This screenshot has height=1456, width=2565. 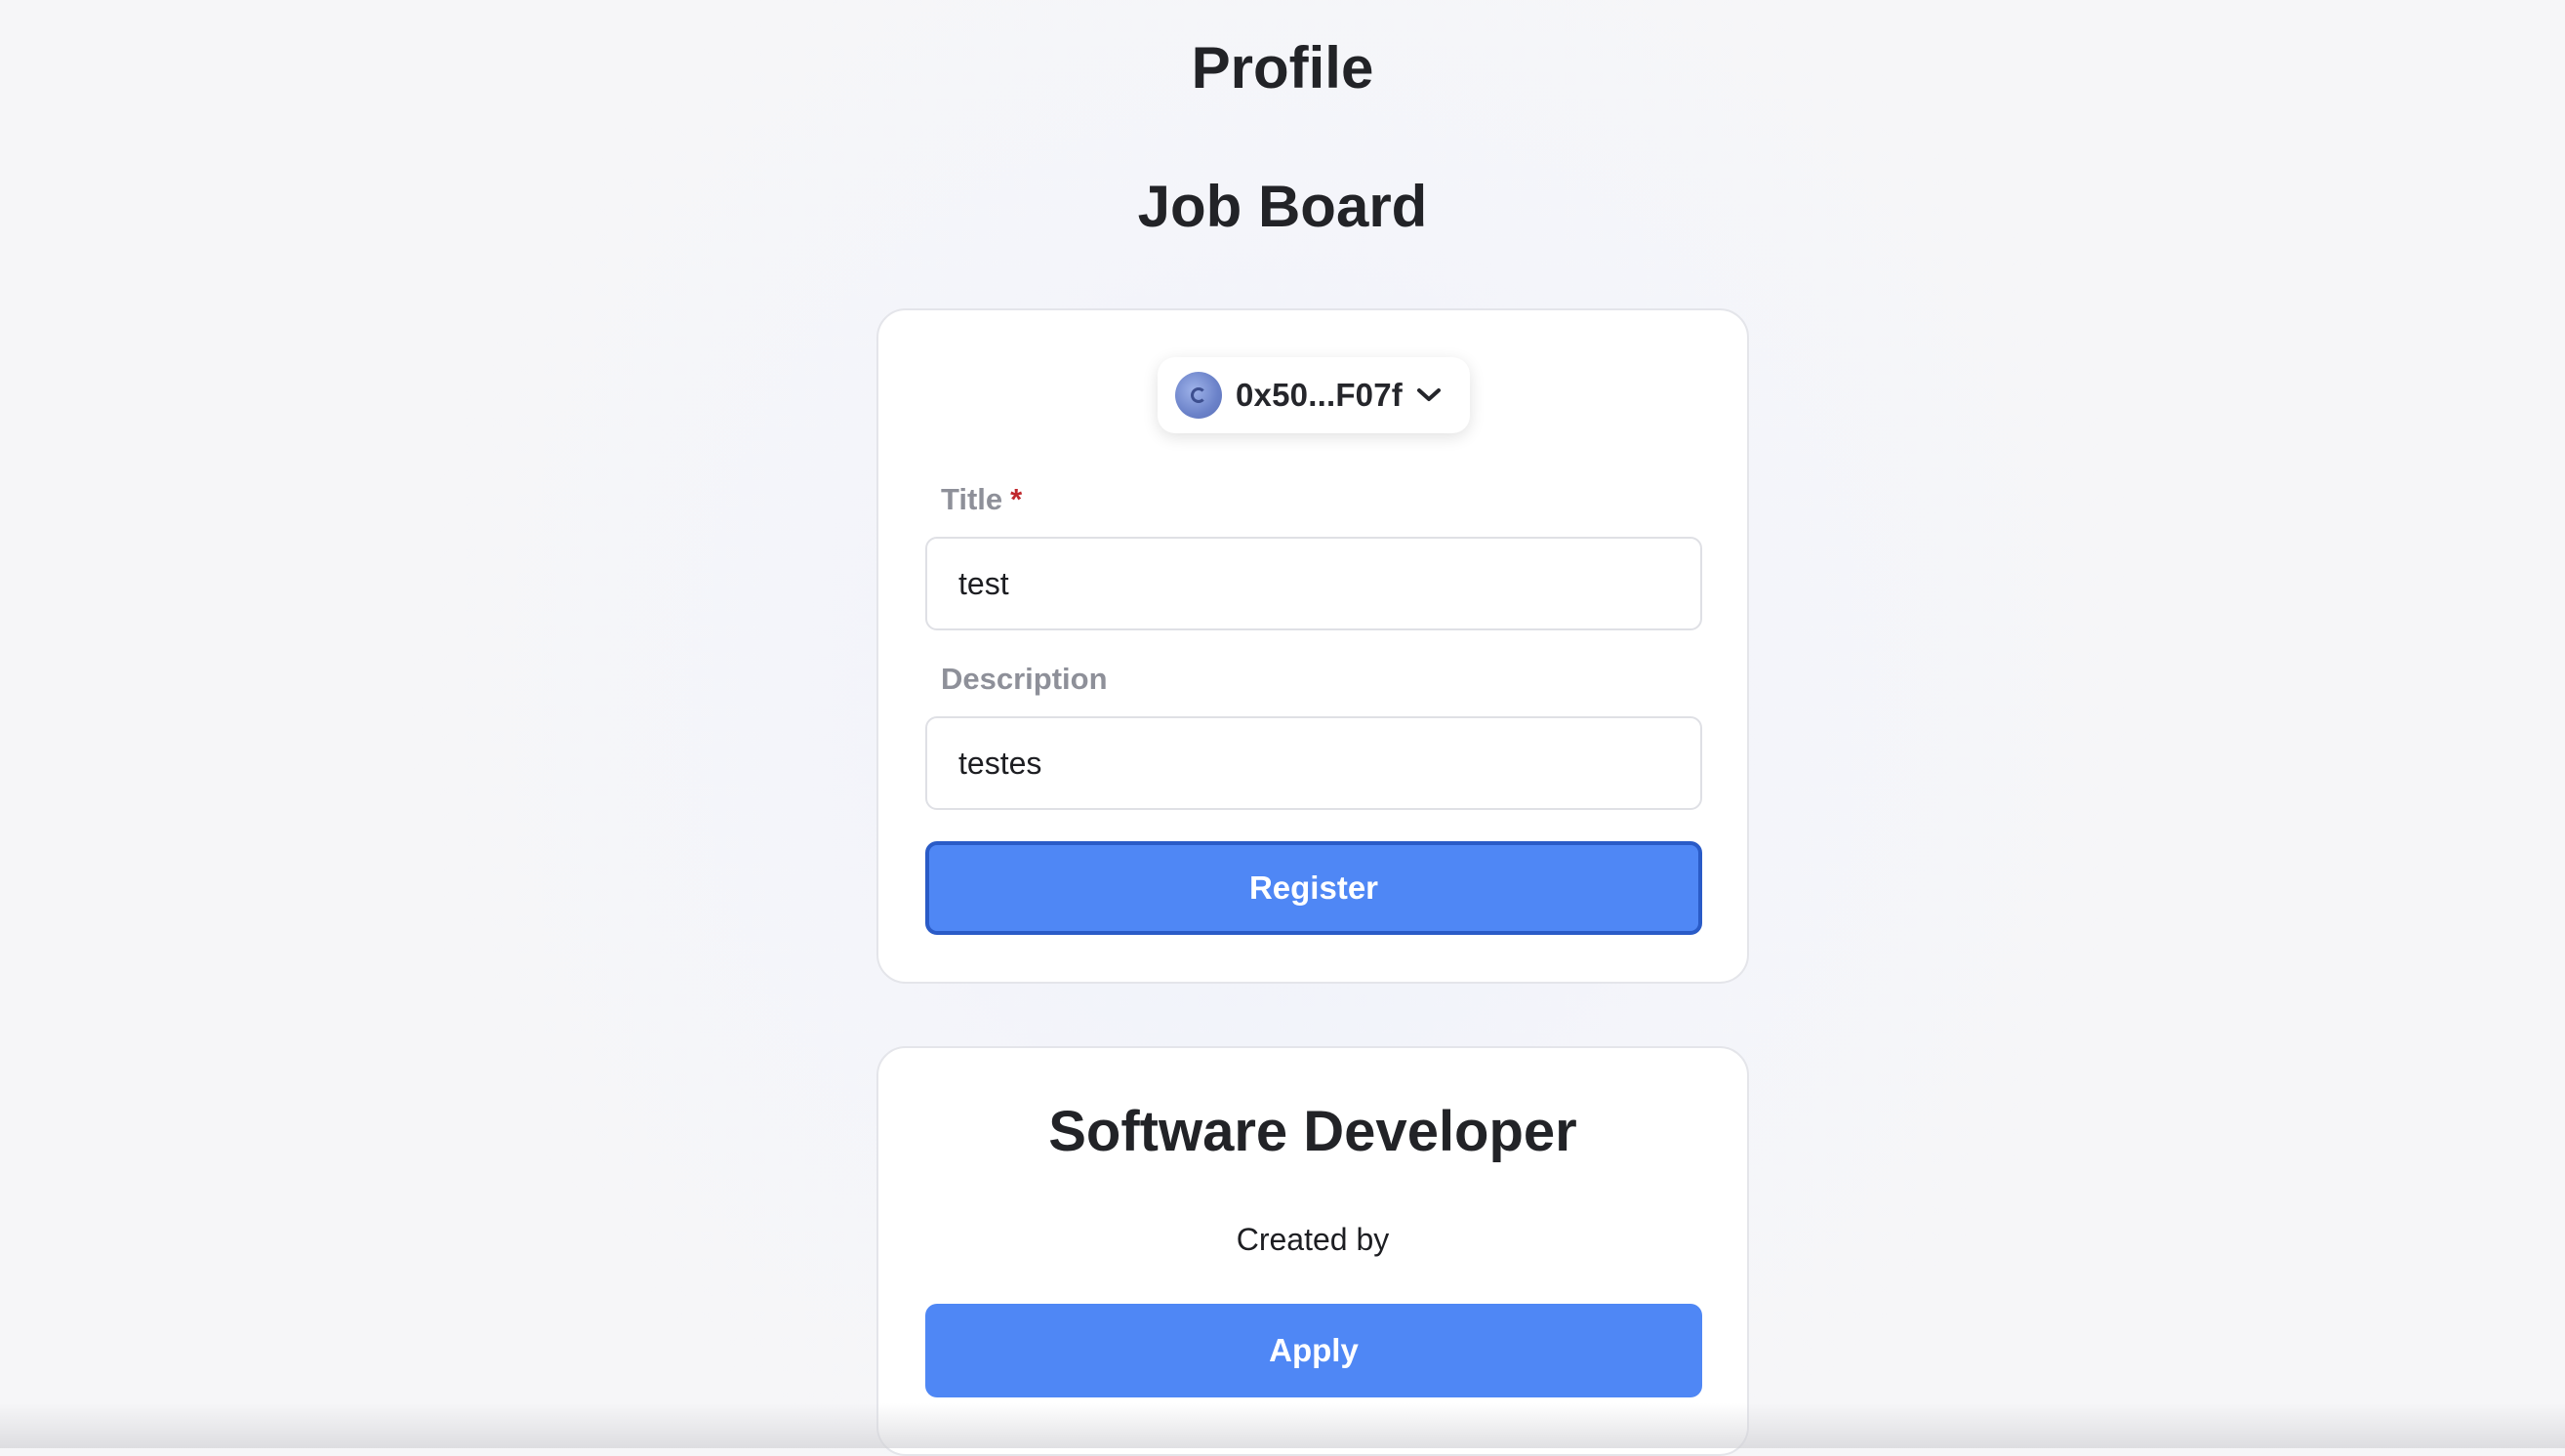 I want to click on wallet-avatar-icon, so click(x=1198, y=395).